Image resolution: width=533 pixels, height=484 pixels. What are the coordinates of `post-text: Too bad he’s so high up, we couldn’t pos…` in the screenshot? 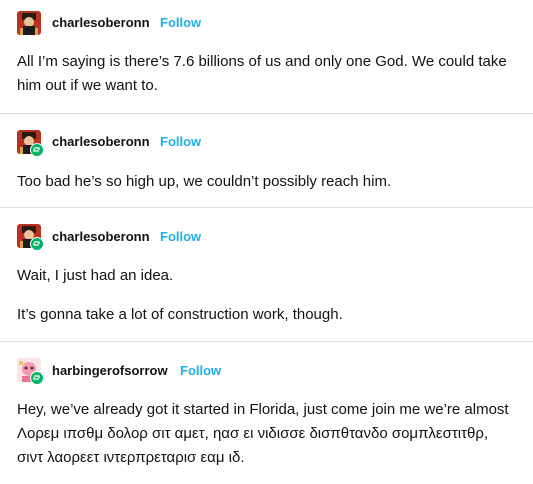 It's located at (204, 181).